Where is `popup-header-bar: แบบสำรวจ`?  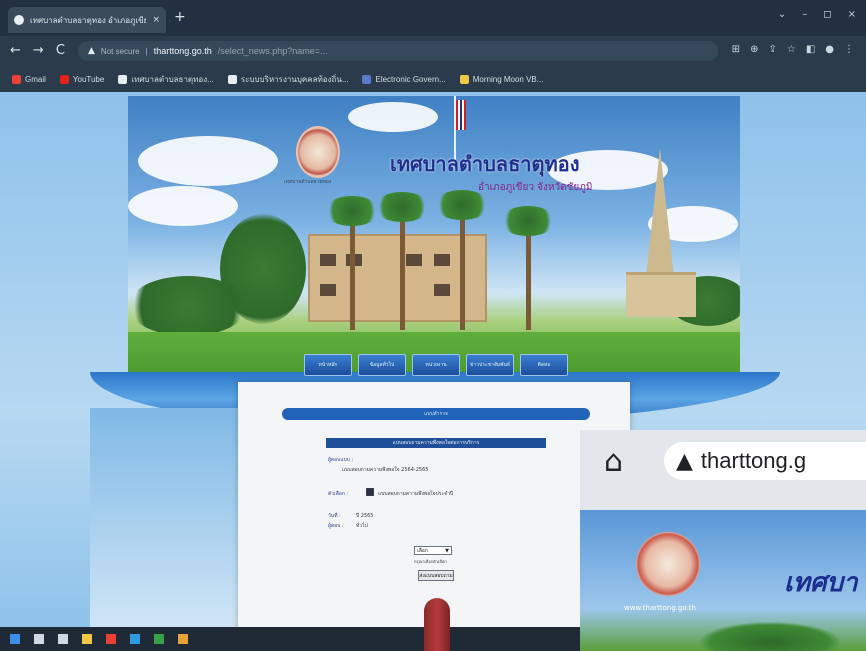 popup-header-bar: แบบสำรวจ is located at coordinates (436, 414).